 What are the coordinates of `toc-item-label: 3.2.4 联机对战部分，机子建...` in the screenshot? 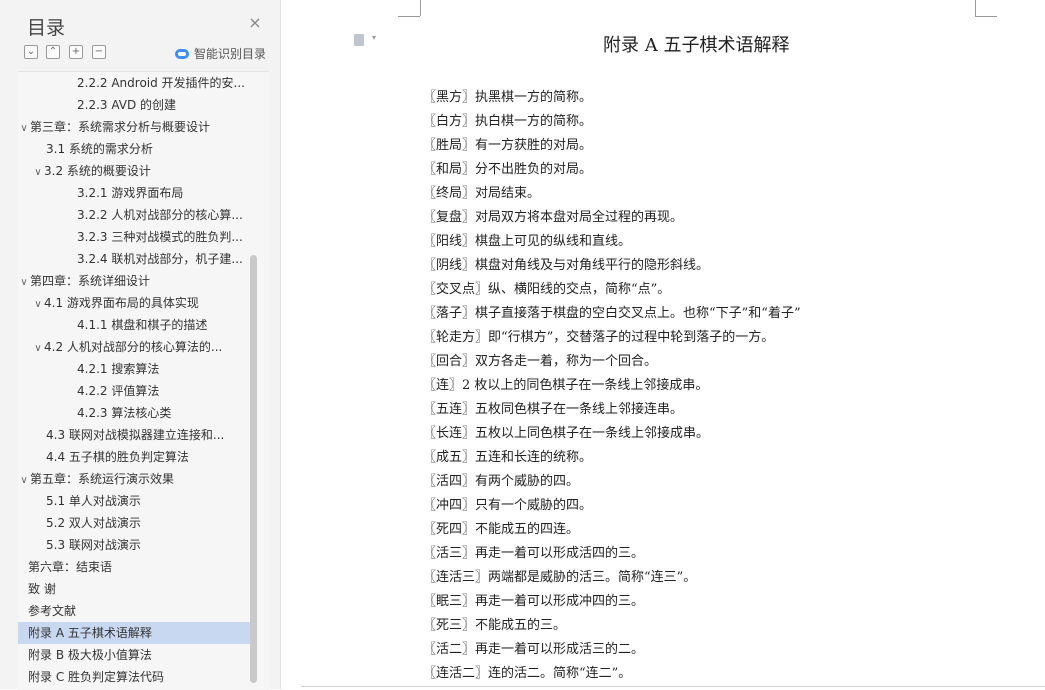 It's located at (160, 259).